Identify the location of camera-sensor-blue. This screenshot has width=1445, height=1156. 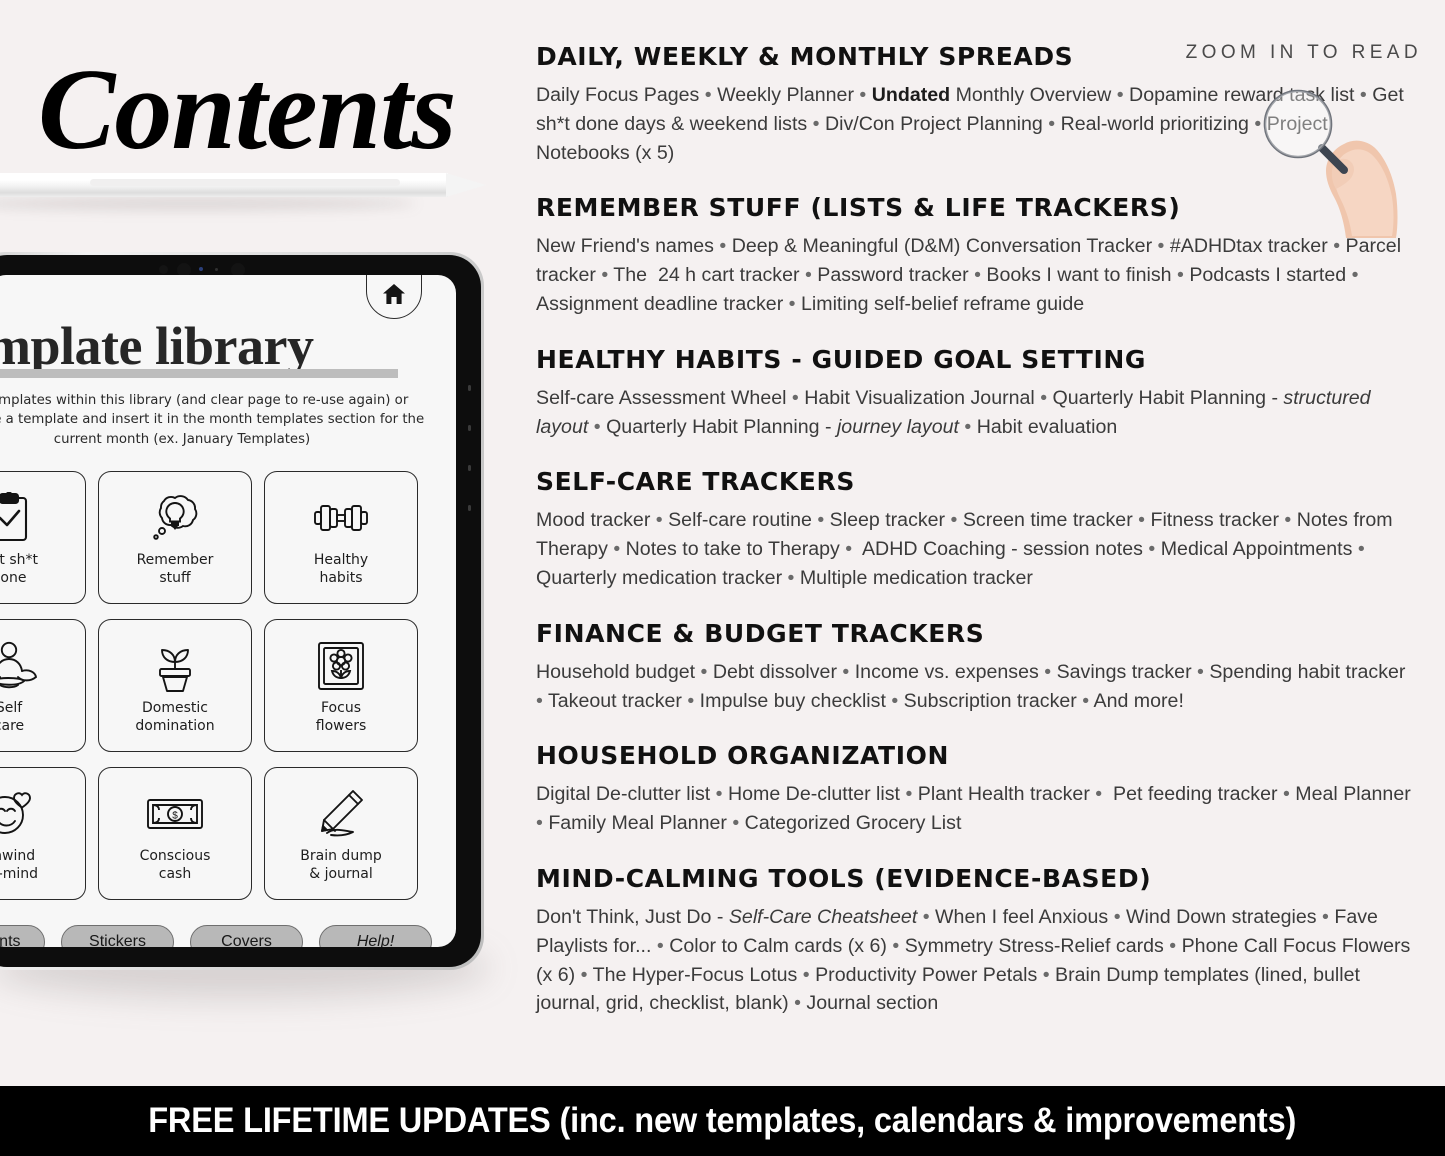
(201, 269).